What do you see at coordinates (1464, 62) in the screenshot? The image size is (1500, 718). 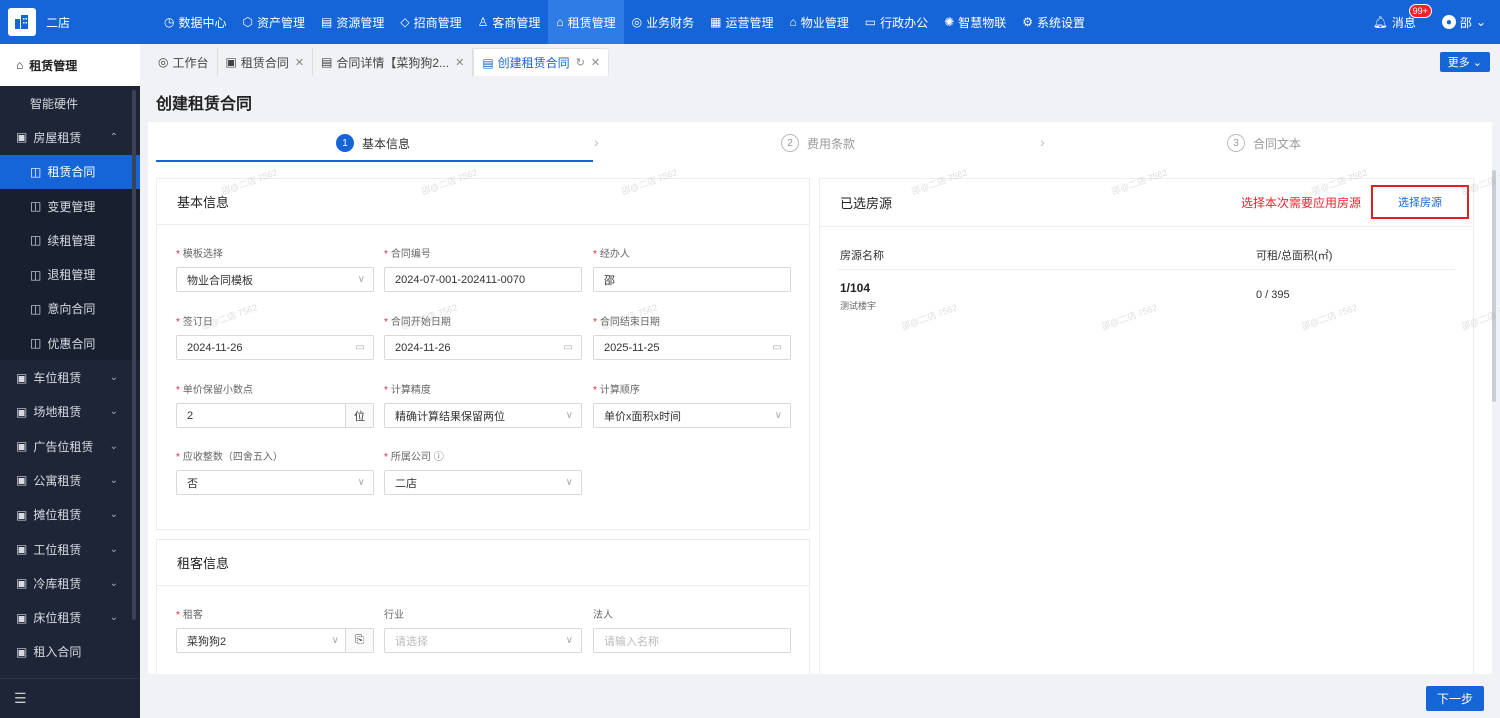 I see `more-tabs-button: 更多 ⌄` at bounding box center [1464, 62].